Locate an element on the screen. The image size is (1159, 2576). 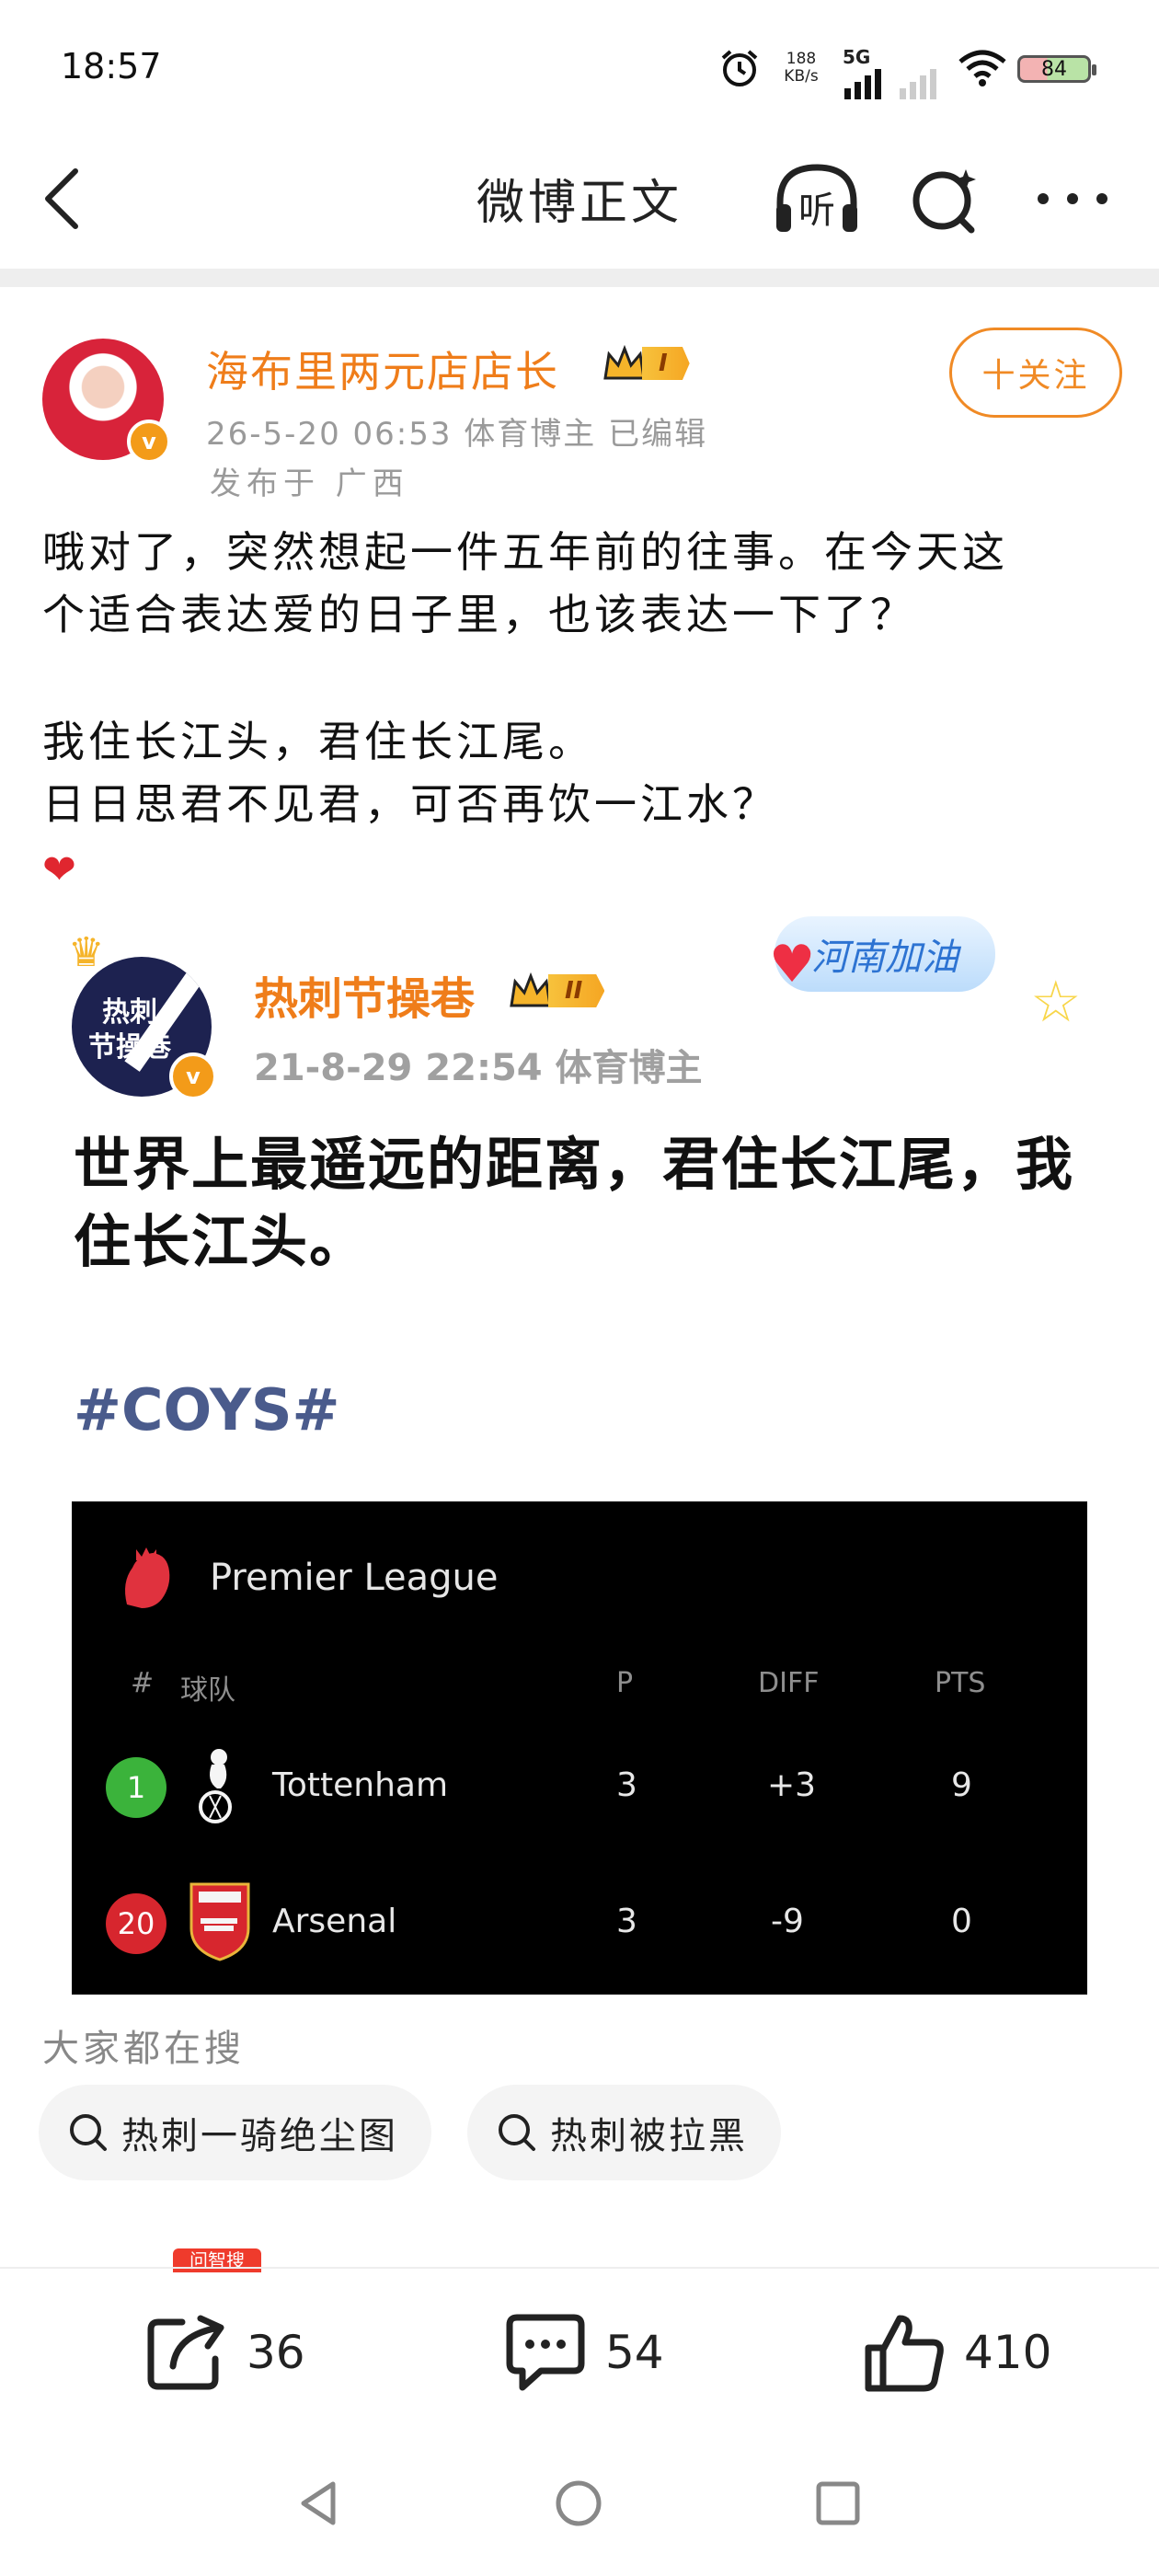
status-time: 18:57 is located at coordinates (111, 66).